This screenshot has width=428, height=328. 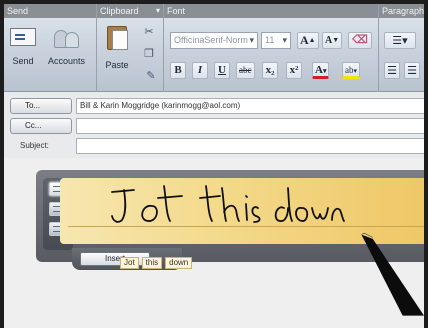 I want to click on clipboard-icon, so click(x=117, y=38).